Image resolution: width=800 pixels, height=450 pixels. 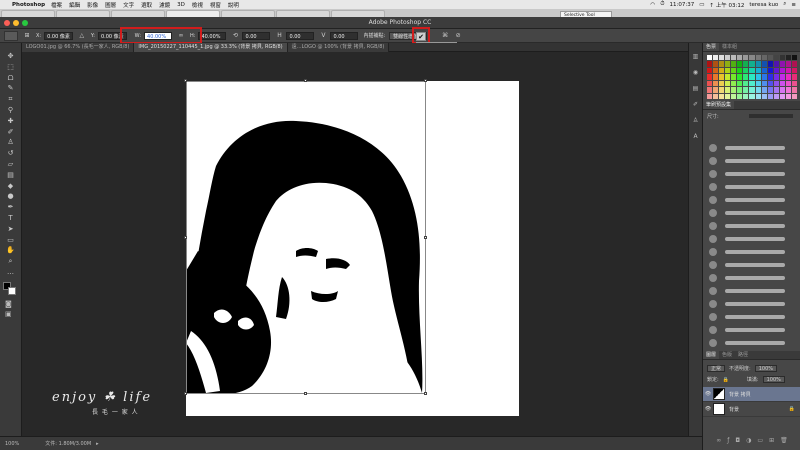 What do you see at coordinates (78, 47) in the screenshot?
I see `doc-tab: LOGO01.jpg @ 66.7% (長毛一家人, RGB/8)` at bounding box center [78, 47].